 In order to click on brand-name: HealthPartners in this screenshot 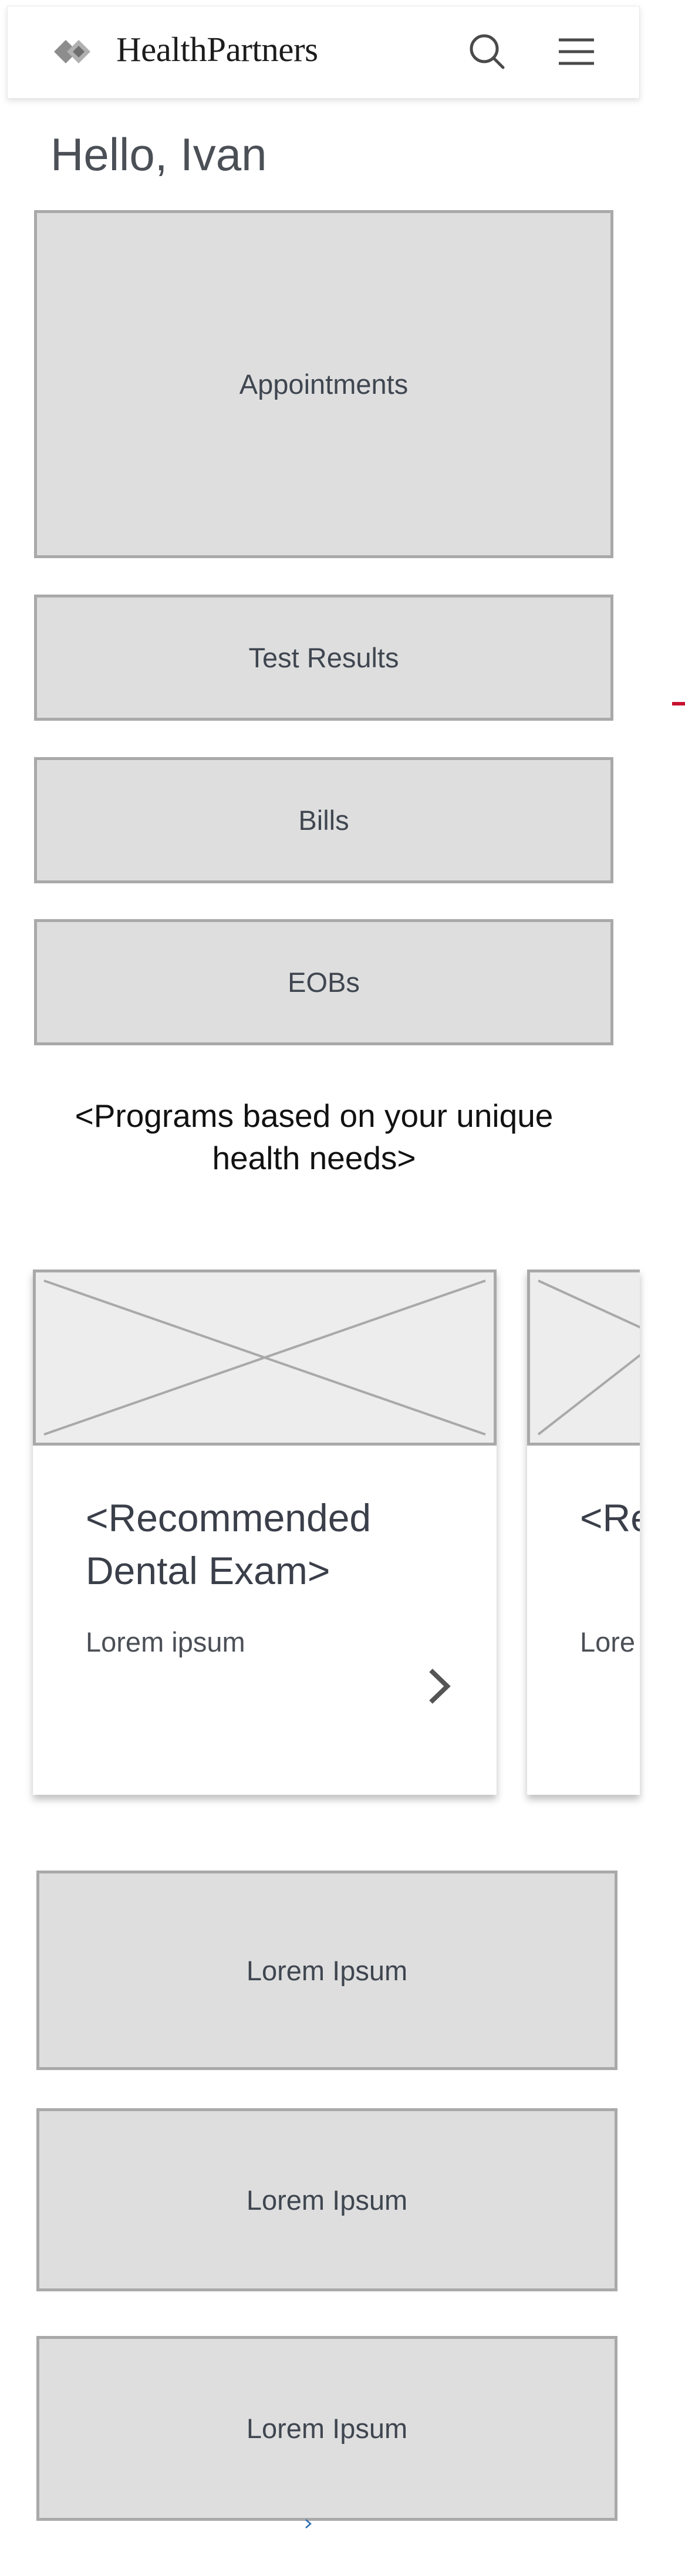, I will do `click(217, 49)`.